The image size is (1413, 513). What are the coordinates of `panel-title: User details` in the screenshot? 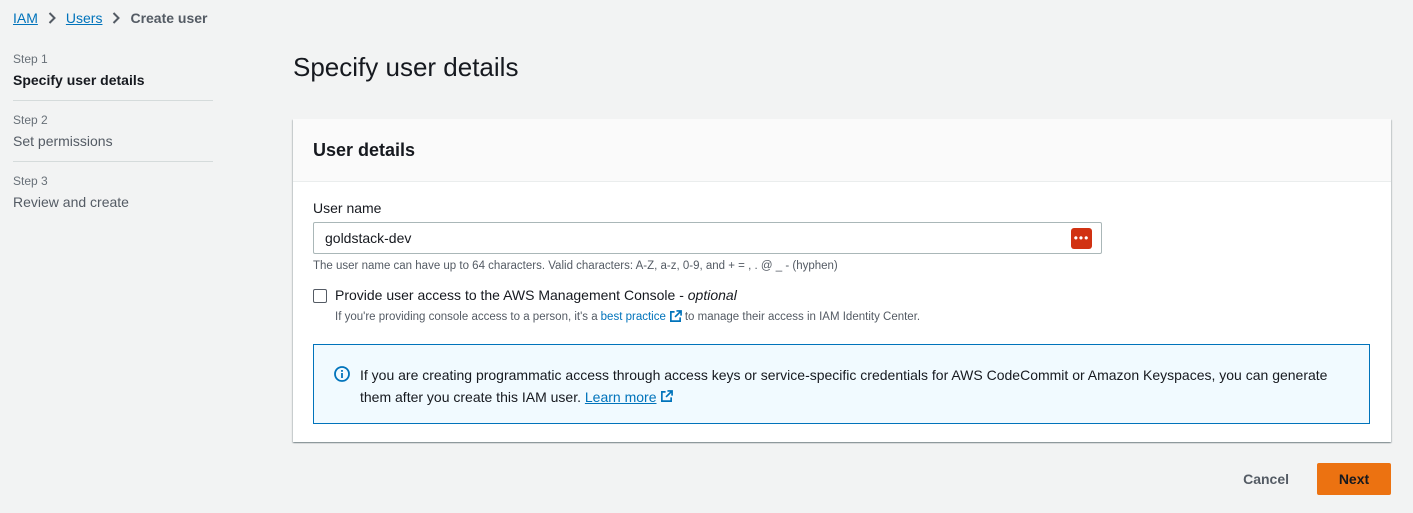 It's located at (842, 150).